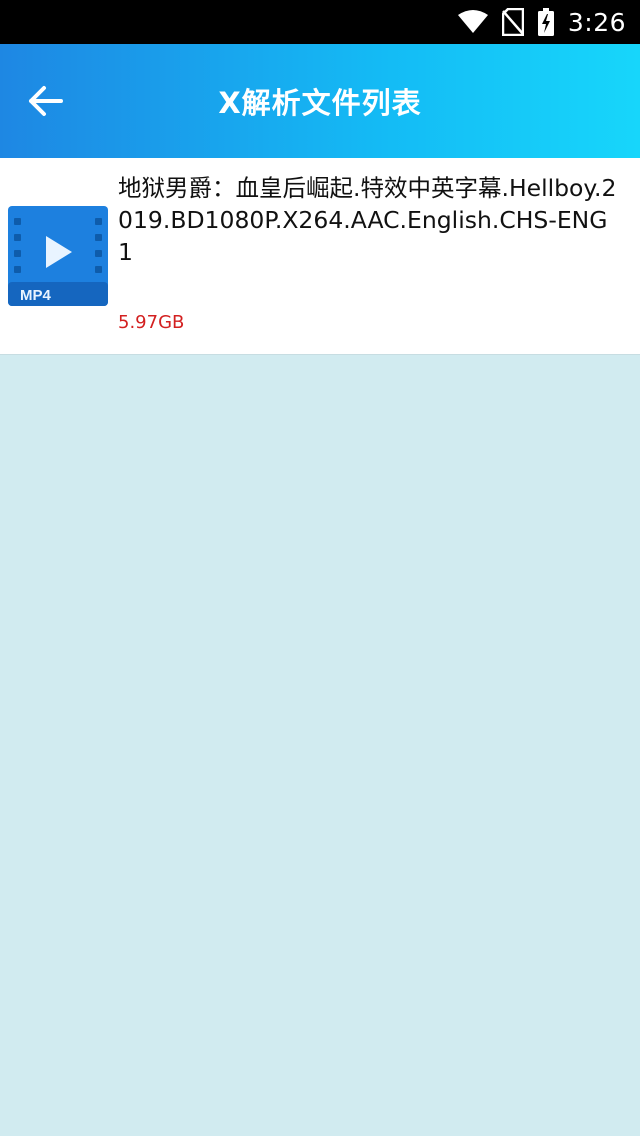 This screenshot has height=1136, width=640. I want to click on page-title: X解析文件列表, so click(320, 103).